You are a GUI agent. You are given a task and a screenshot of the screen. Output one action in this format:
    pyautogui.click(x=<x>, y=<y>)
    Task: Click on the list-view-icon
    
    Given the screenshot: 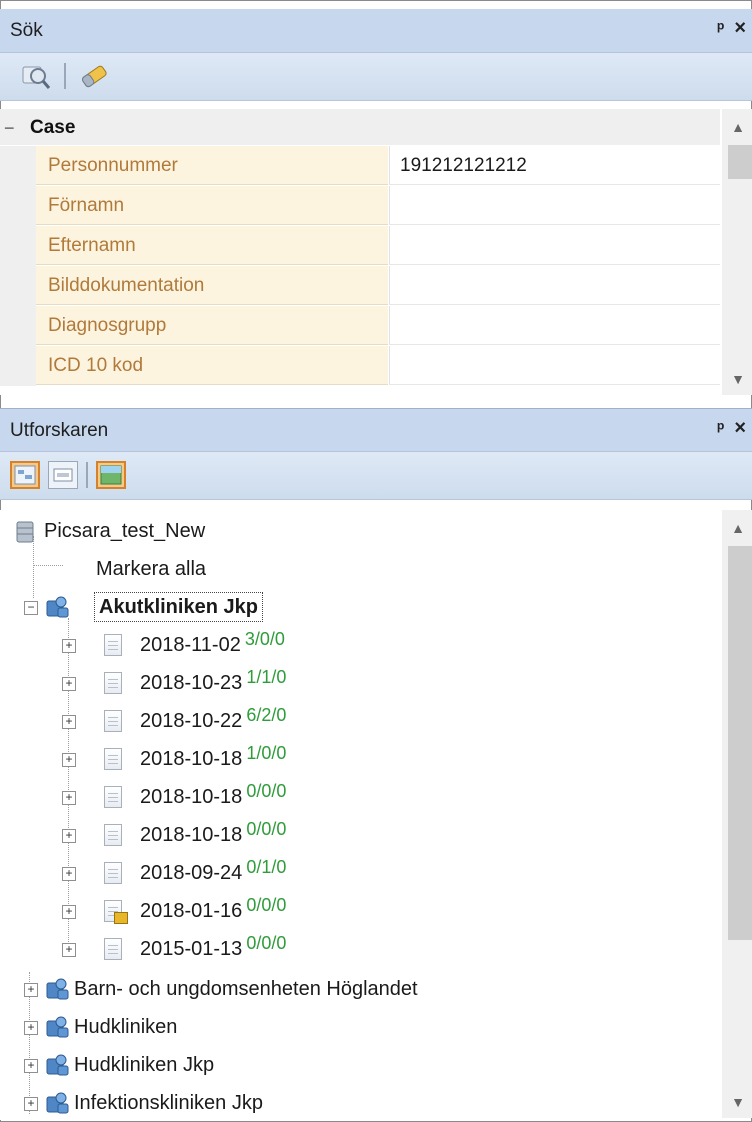 What is the action you would take?
    pyautogui.click(x=63, y=475)
    